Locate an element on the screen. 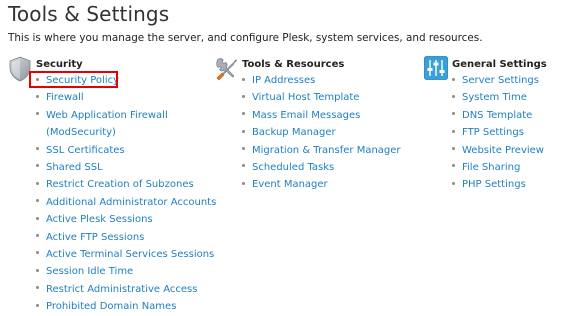 The height and width of the screenshot is (316, 570). link-label: Restrict Administrative Access is located at coordinates (121, 289).